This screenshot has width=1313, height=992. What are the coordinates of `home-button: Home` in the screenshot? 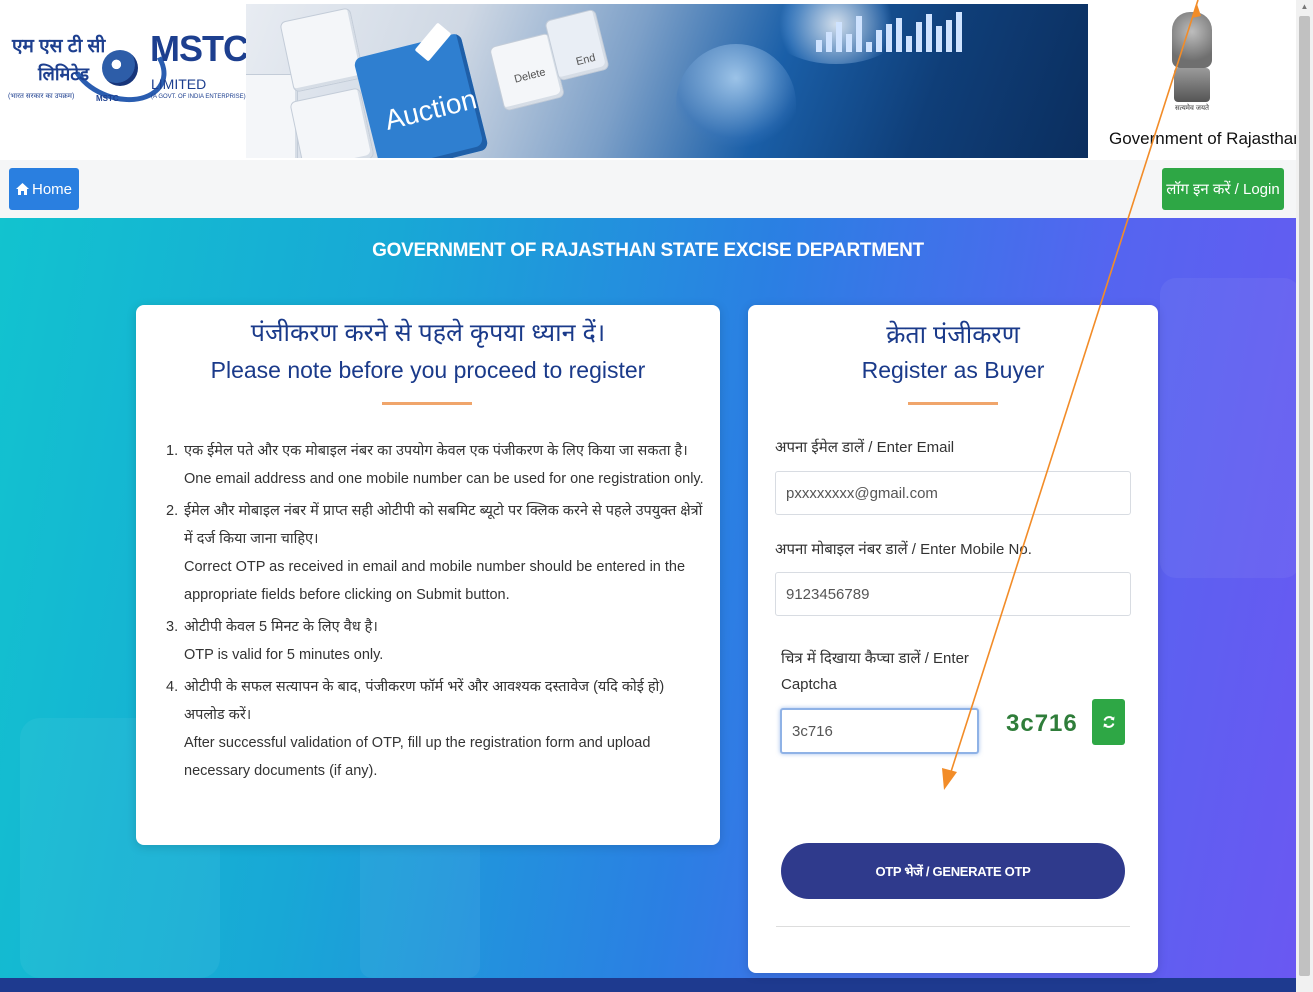 It's located at (44, 189).